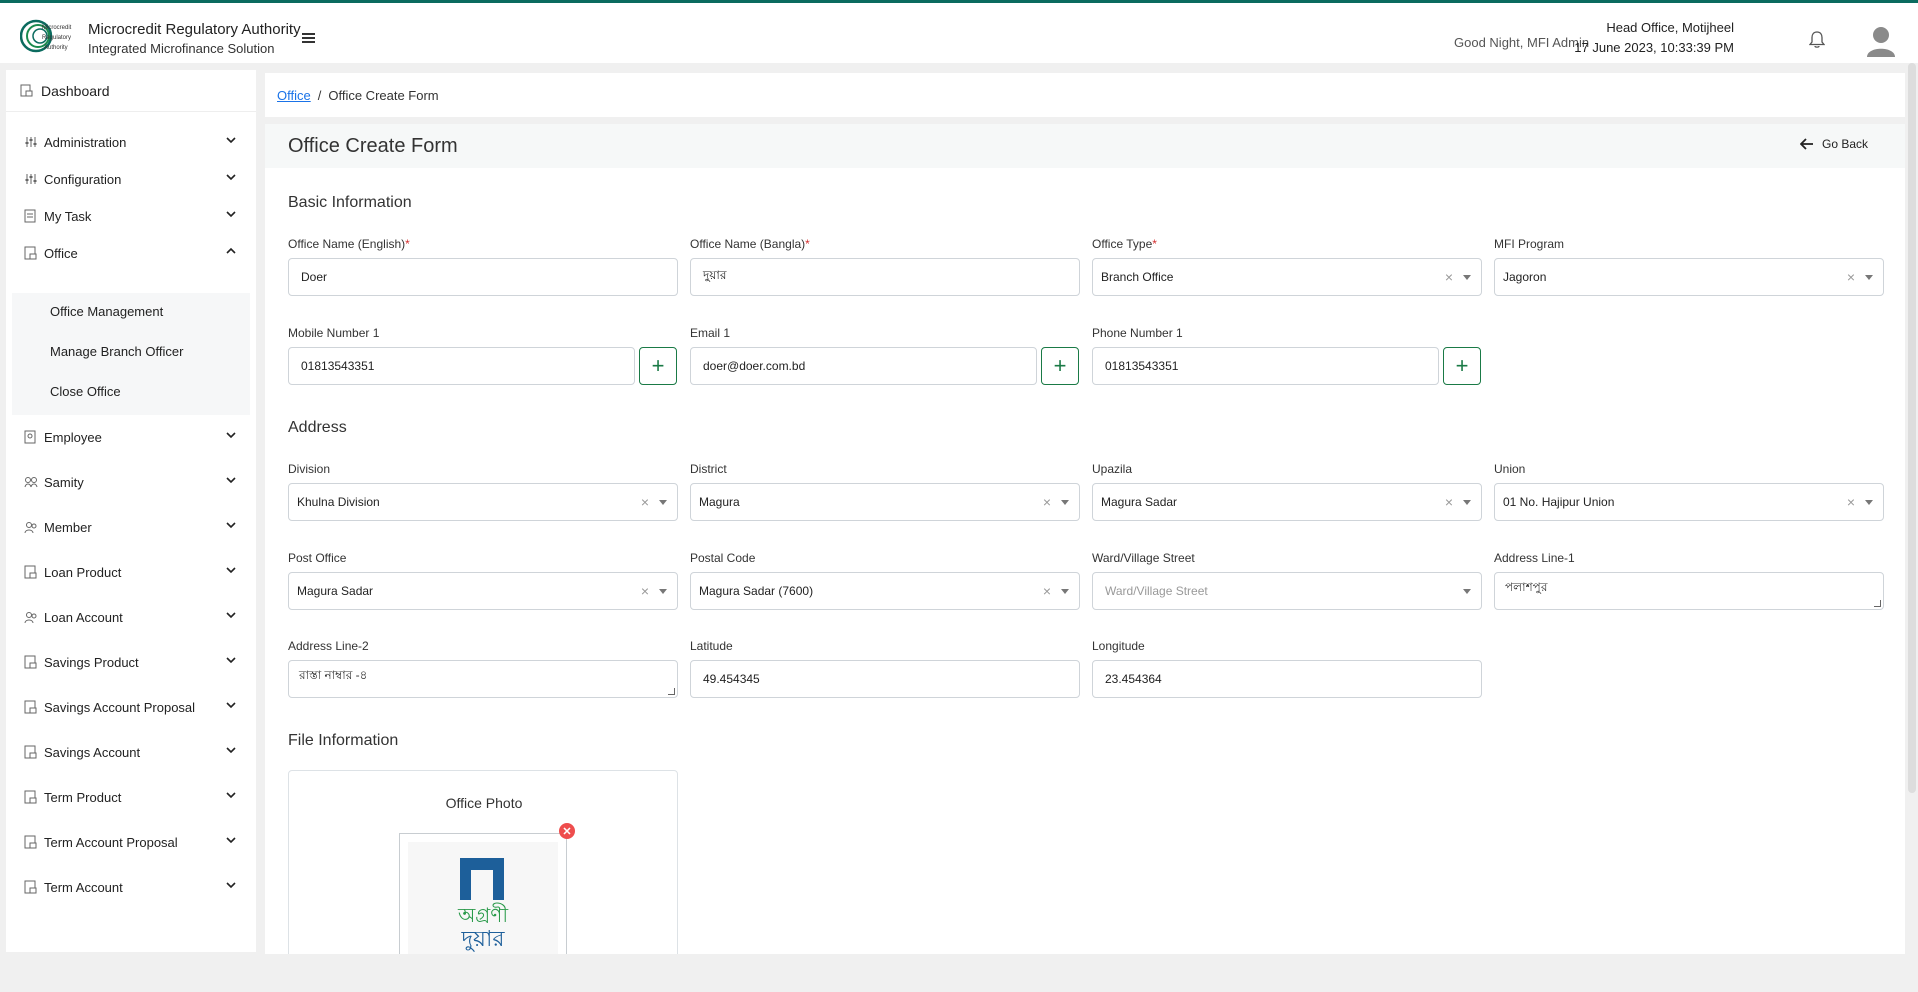  Describe the element at coordinates (31, 482) in the screenshot. I see `samity-icon` at that location.